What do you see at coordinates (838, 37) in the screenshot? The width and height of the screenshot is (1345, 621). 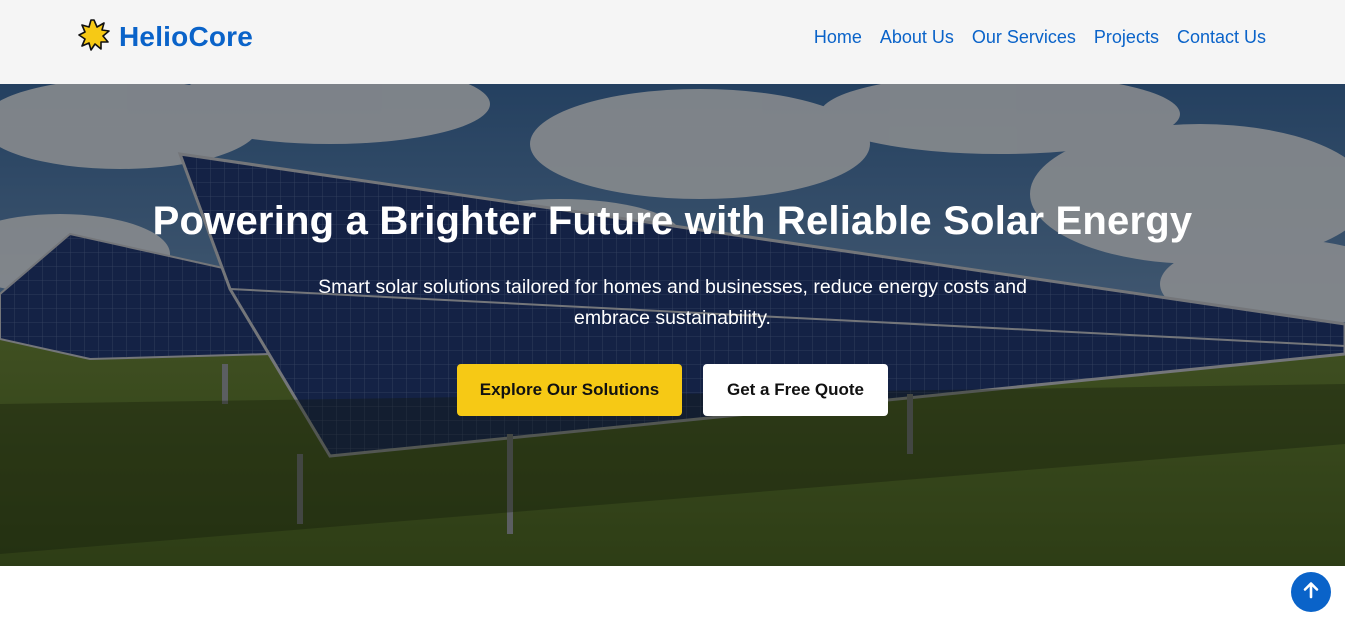 I see `nav-home: Home` at bounding box center [838, 37].